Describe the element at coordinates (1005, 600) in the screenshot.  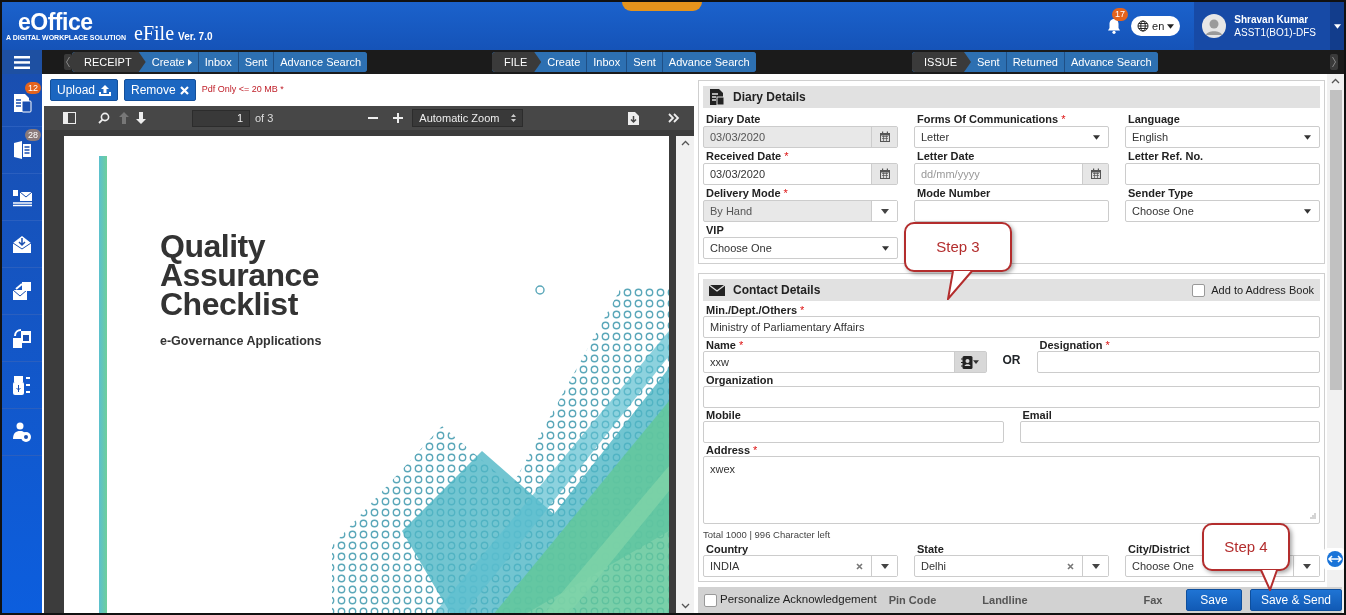
I see `field-label: Landline` at that location.